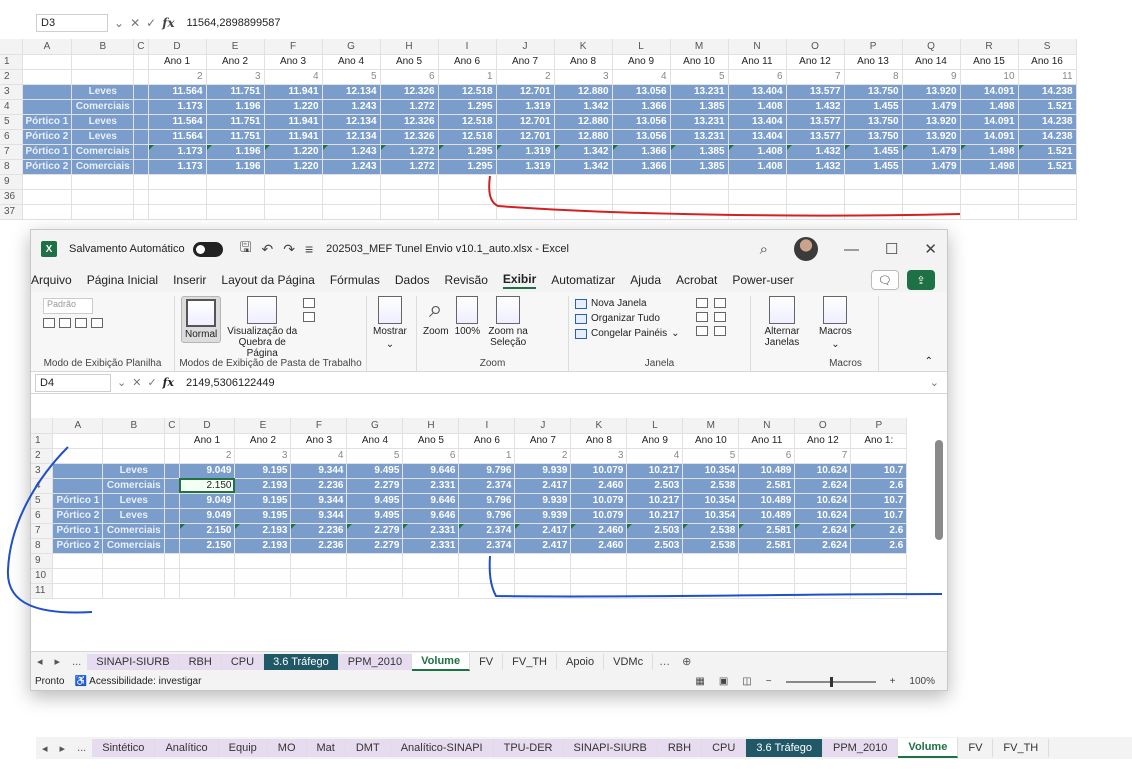 The height and width of the screenshot is (769, 1132). What do you see at coordinates (235, 107) in the screenshot?
I see `value-cell: 1.196` at bounding box center [235, 107].